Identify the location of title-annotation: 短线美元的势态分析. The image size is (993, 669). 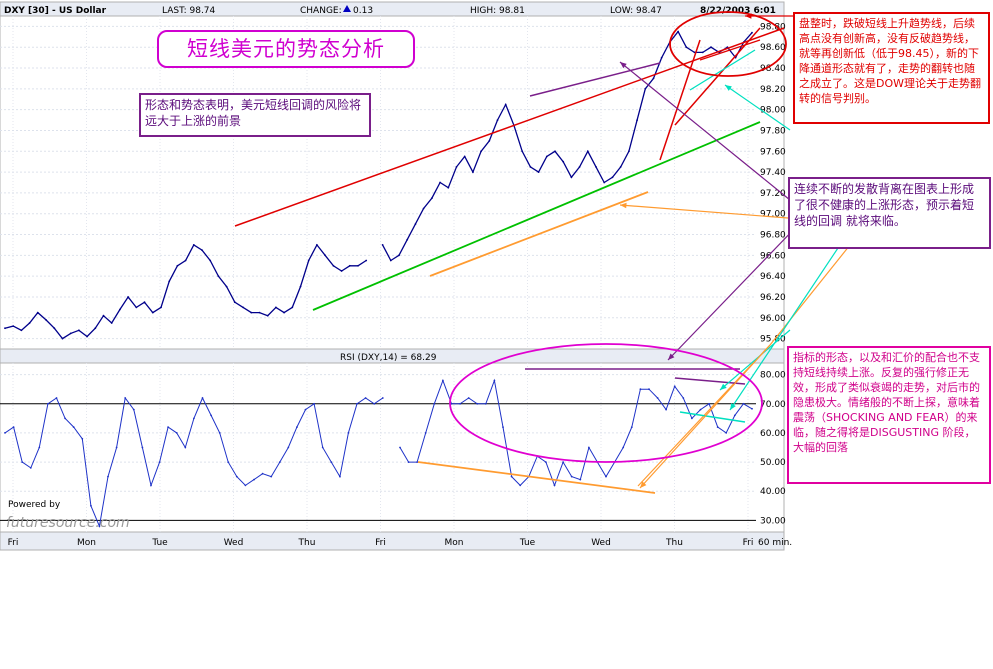
(286, 49).